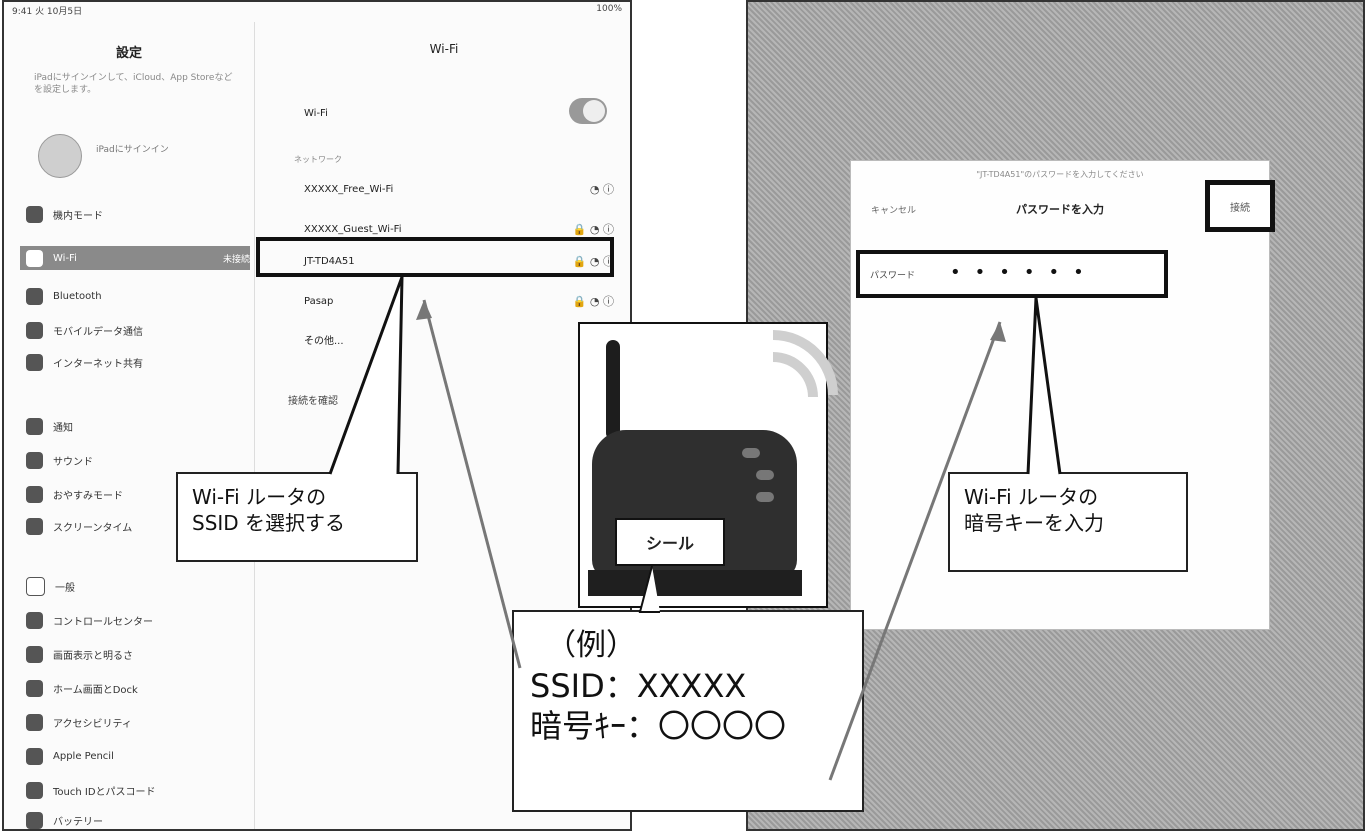  I want to click on arrow-head-icon, so click(424, 310).